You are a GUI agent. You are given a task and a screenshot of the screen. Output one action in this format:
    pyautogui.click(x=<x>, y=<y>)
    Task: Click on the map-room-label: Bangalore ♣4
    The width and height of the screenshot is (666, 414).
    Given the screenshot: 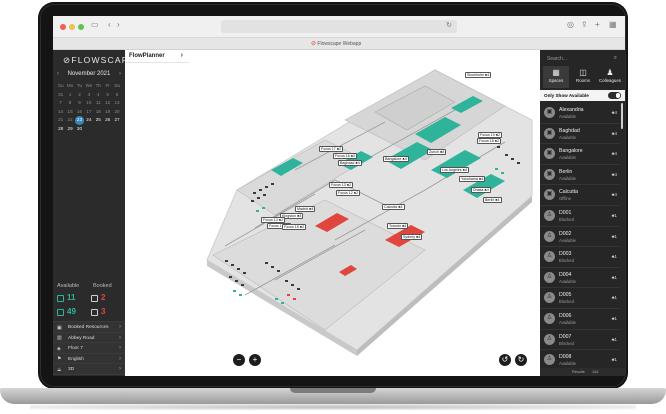 What is the action you would take?
    pyautogui.click(x=396, y=159)
    